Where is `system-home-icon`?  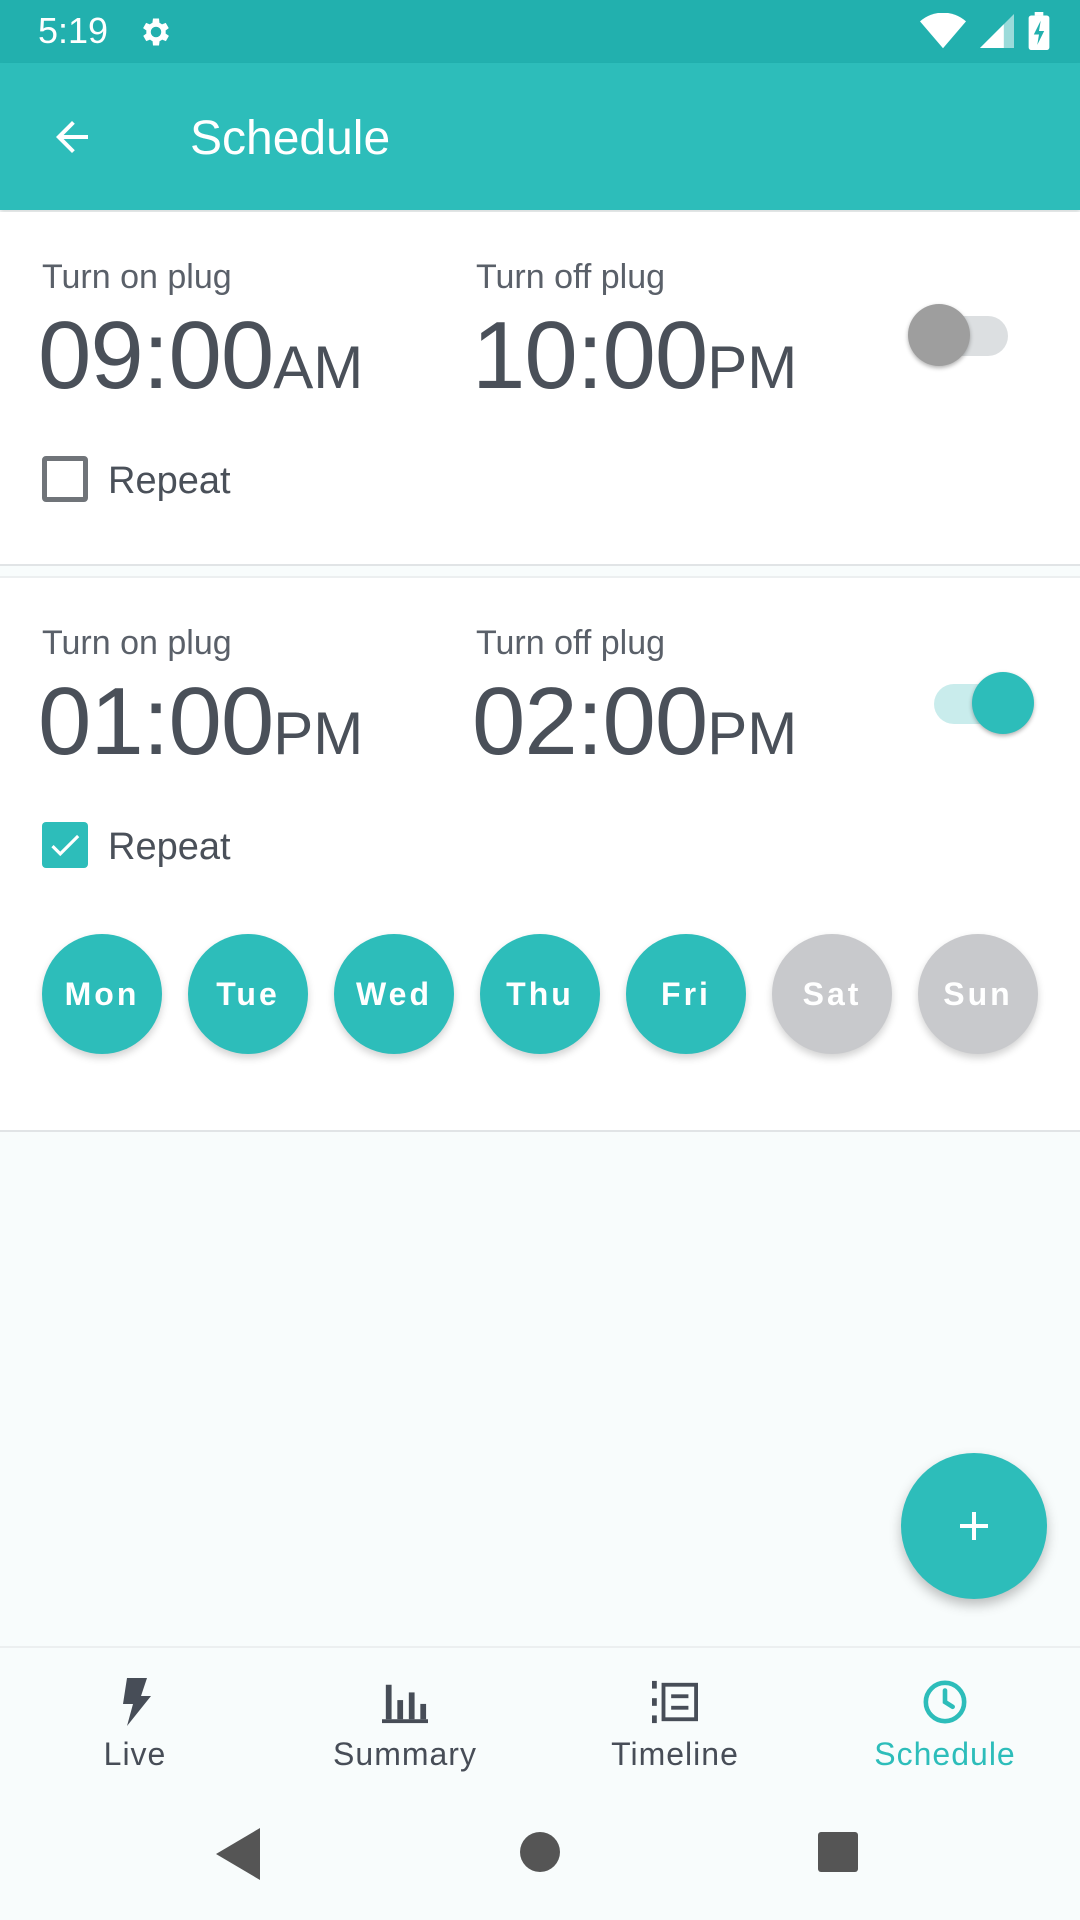
system-home-icon is located at coordinates (540, 1852).